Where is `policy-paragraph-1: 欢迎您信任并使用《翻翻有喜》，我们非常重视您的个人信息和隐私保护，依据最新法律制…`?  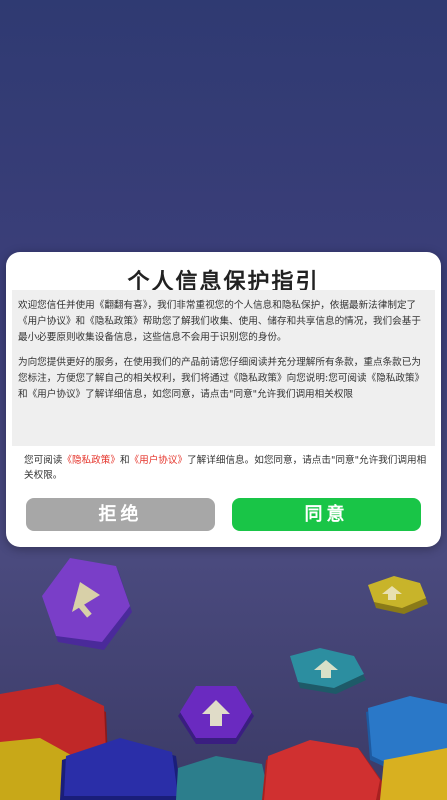 policy-paragraph-1: 欢迎您信任并使用《翻翻有喜》，我们非常重视您的个人信息和隐私保护，依据最新法律制… is located at coordinates (219, 321).